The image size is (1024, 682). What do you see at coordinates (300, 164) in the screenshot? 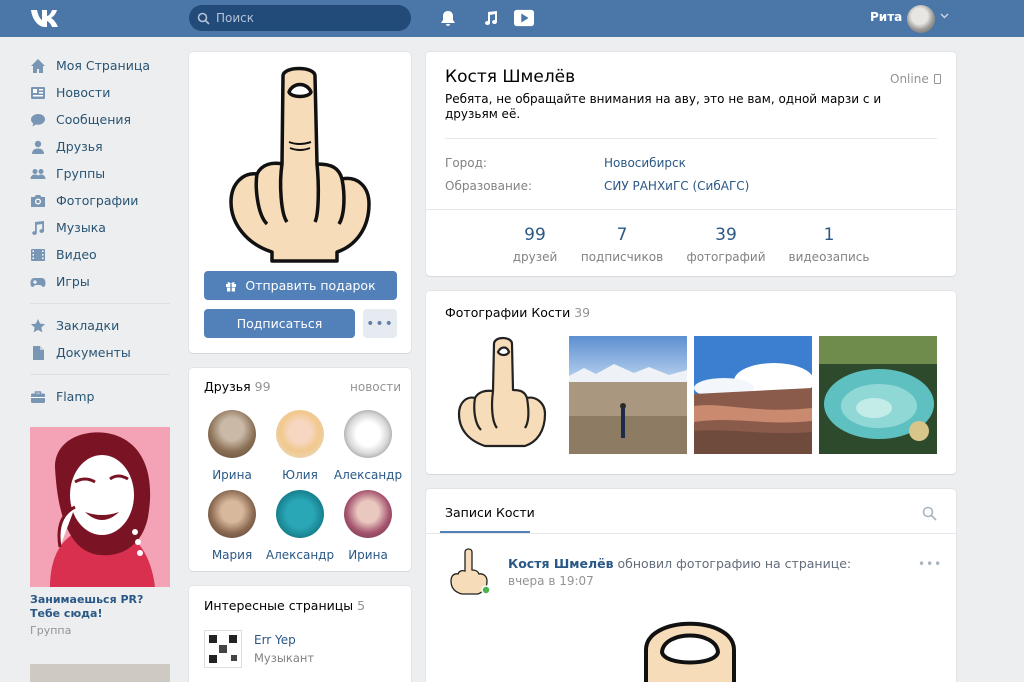
I see `profile-avatar` at bounding box center [300, 164].